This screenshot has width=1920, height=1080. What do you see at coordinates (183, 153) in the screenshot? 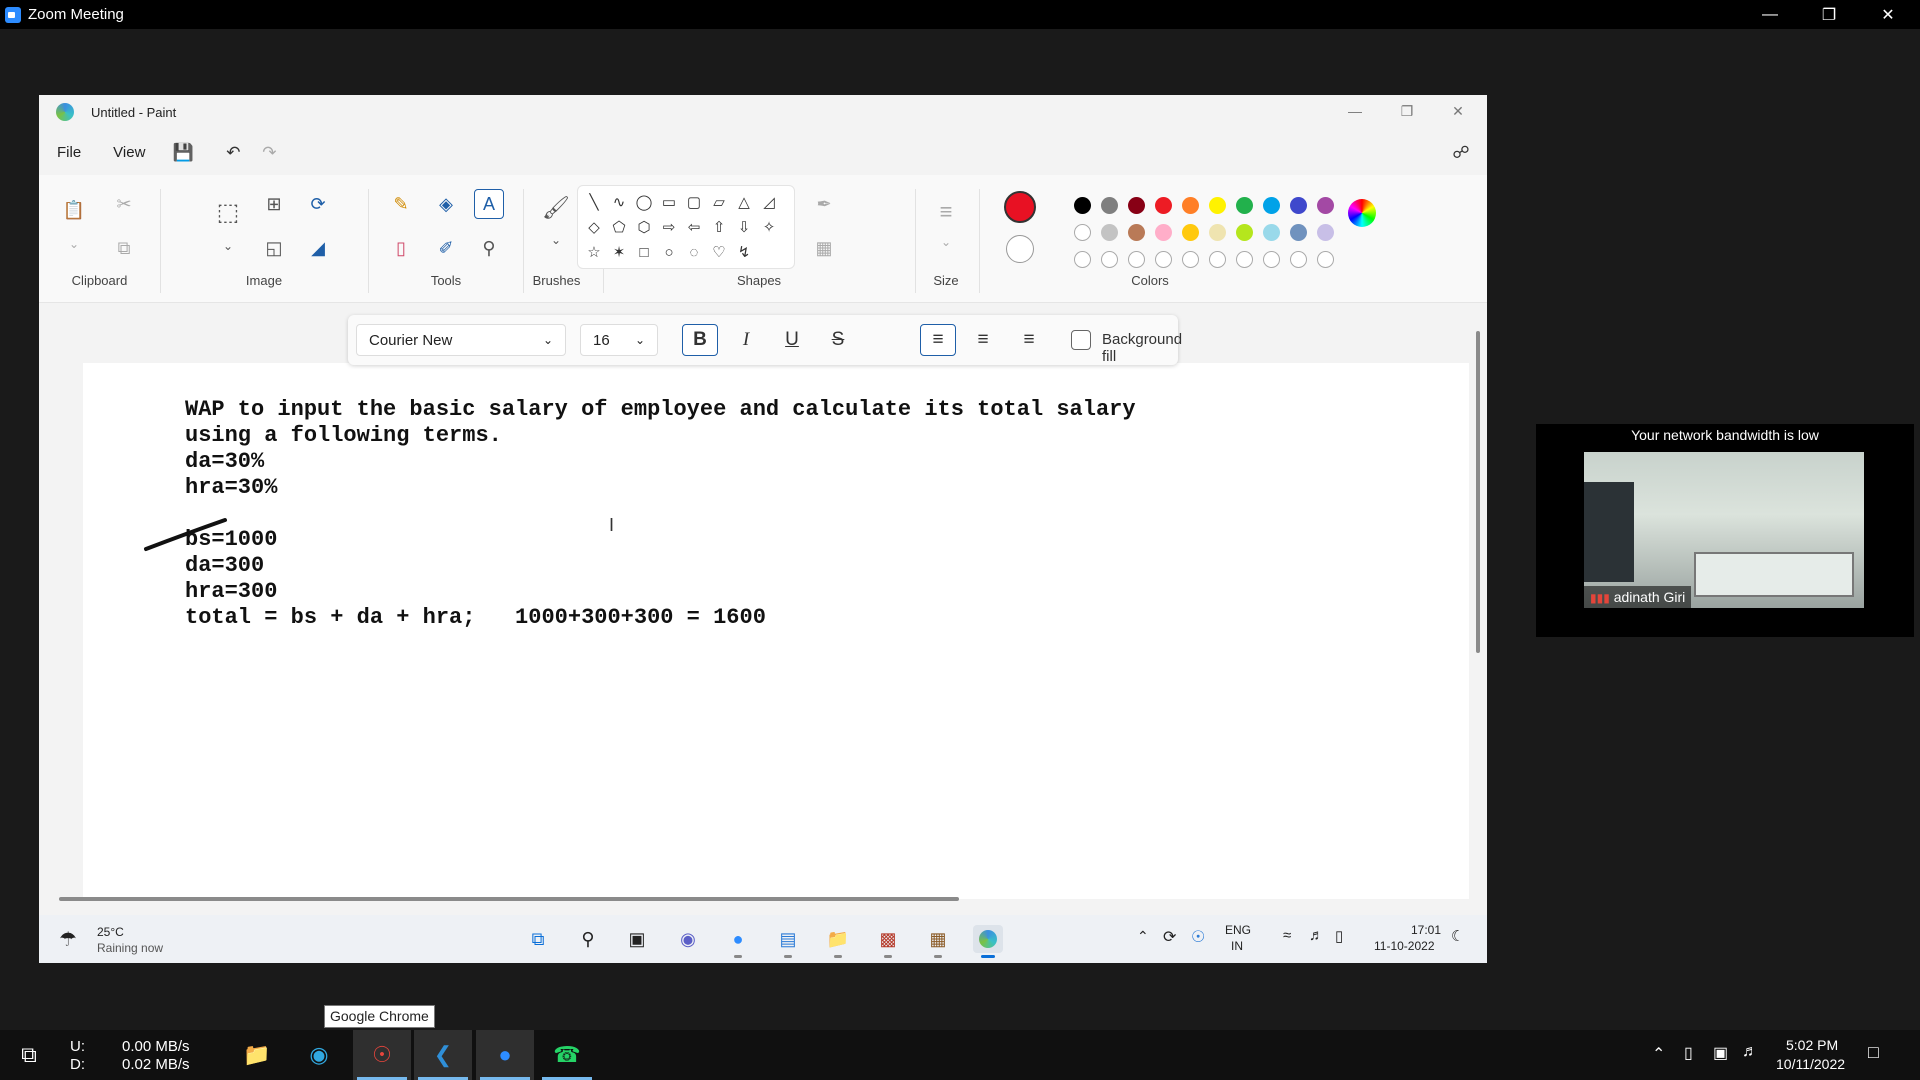
I see `save-icon: 💾` at bounding box center [183, 153].